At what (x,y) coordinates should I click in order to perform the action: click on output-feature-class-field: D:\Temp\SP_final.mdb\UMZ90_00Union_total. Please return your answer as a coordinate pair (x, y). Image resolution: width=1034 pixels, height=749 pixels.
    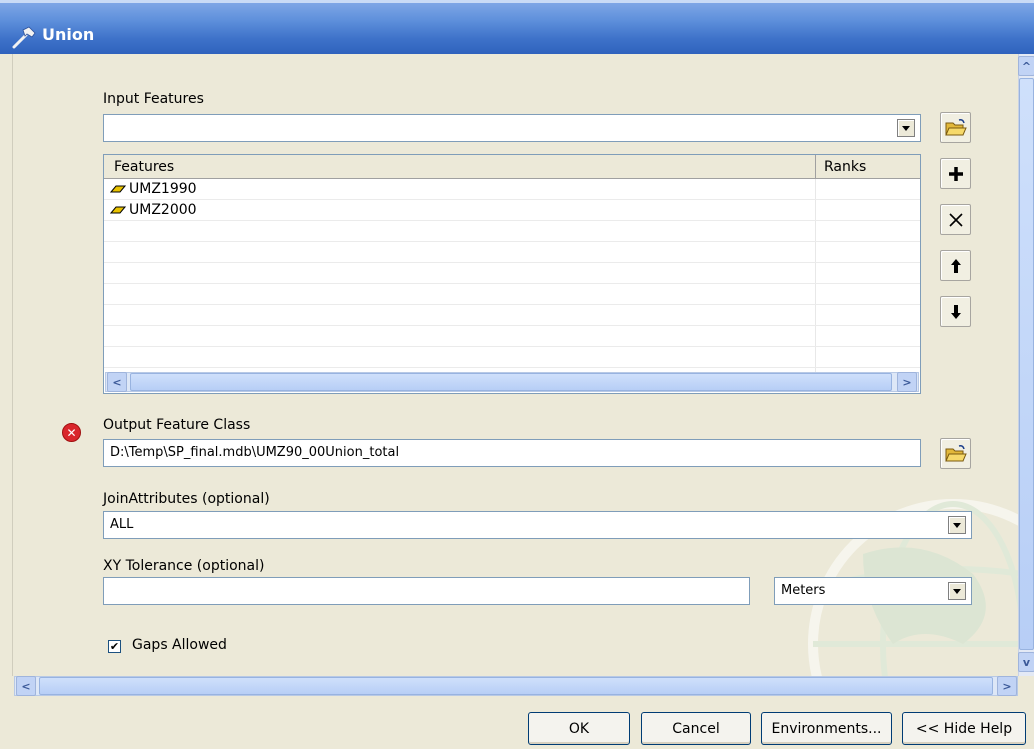
    Looking at the image, I should click on (512, 453).